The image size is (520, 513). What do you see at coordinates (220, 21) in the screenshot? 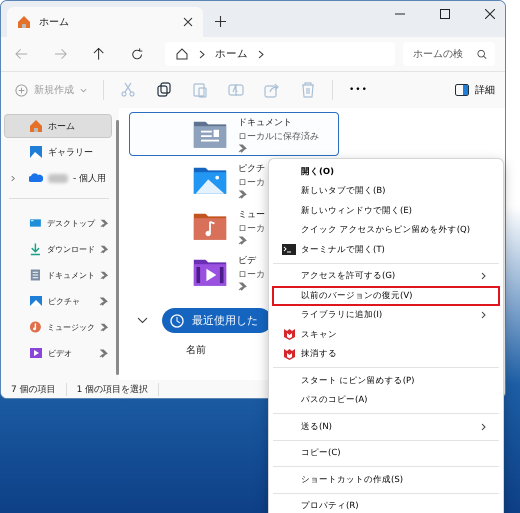
I see `new-tab-icon` at bounding box center [220, 21].